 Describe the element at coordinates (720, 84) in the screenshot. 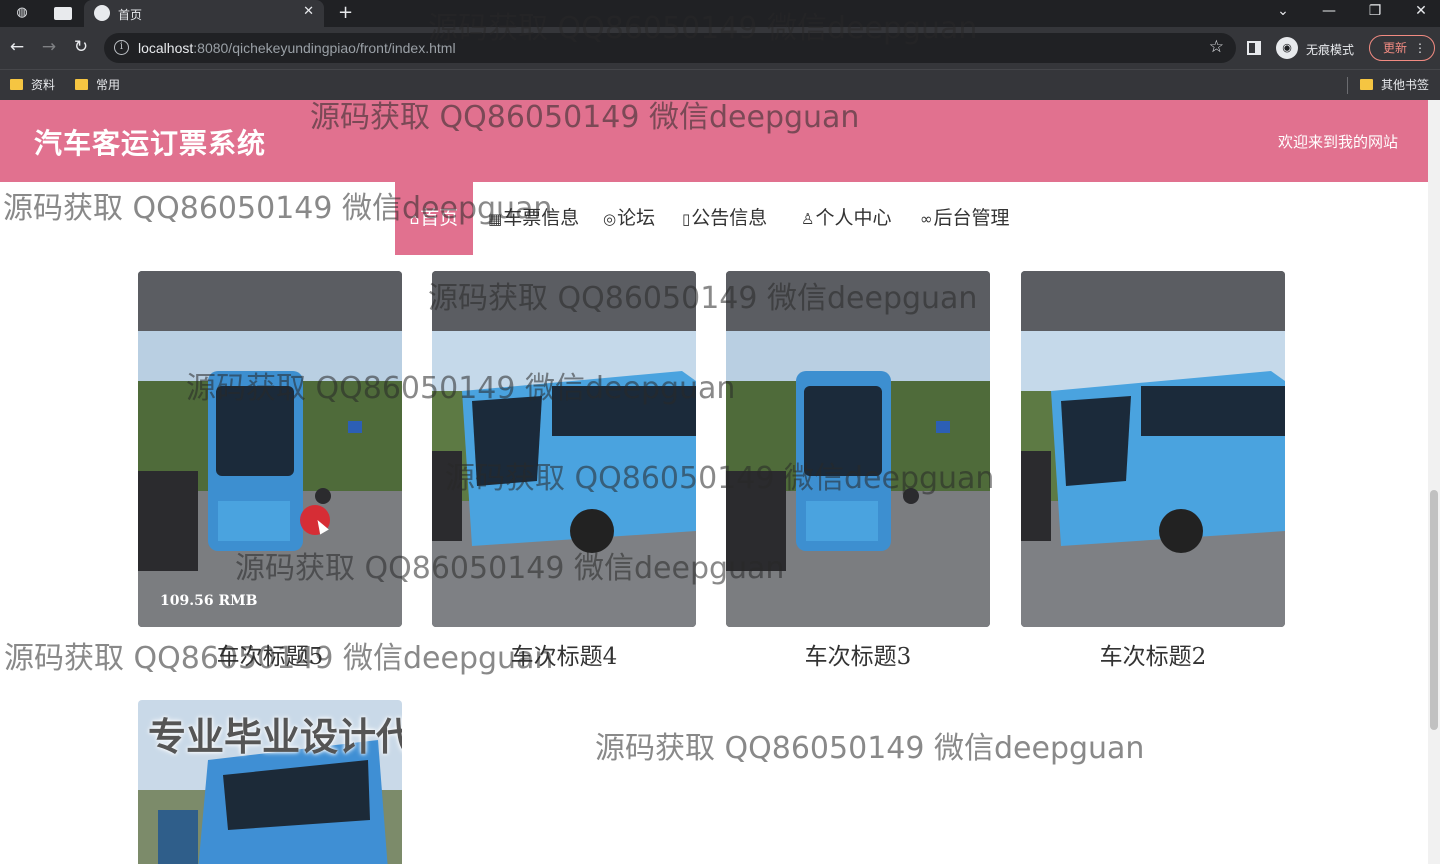

I see `bookmarks-bar: 资料 常用 其他书签` at that location.